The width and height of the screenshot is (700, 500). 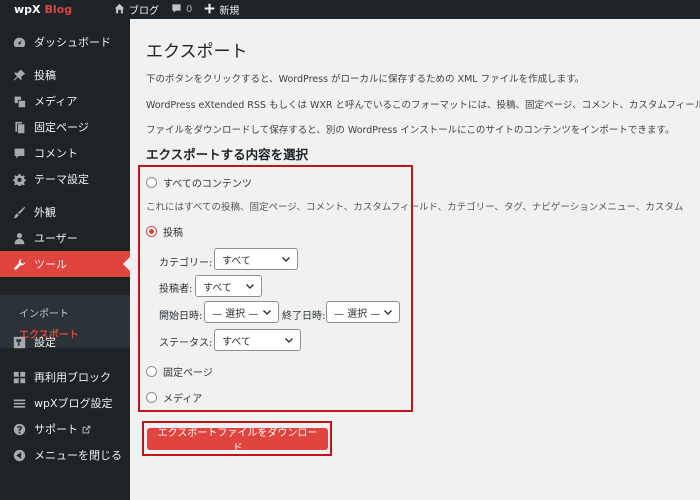 I want to click on site-logo: wpX Blog, so click(x=57, y=9).